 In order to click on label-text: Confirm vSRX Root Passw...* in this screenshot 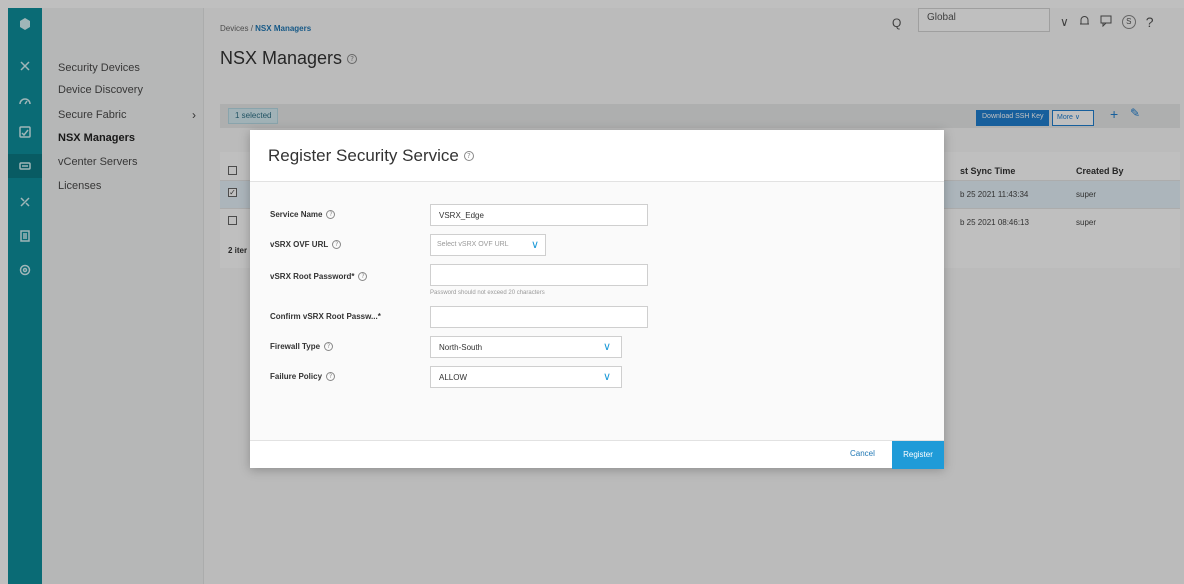, I will do `click(325, 316)`.